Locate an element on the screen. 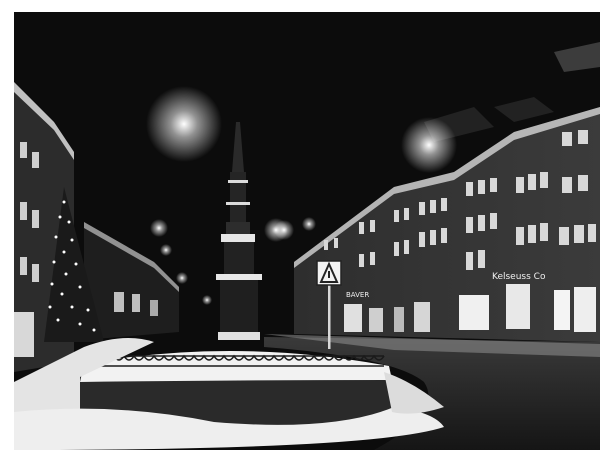 The image size is (609, 460). street-lamp-glow-left is located at coordinates (184, 124).